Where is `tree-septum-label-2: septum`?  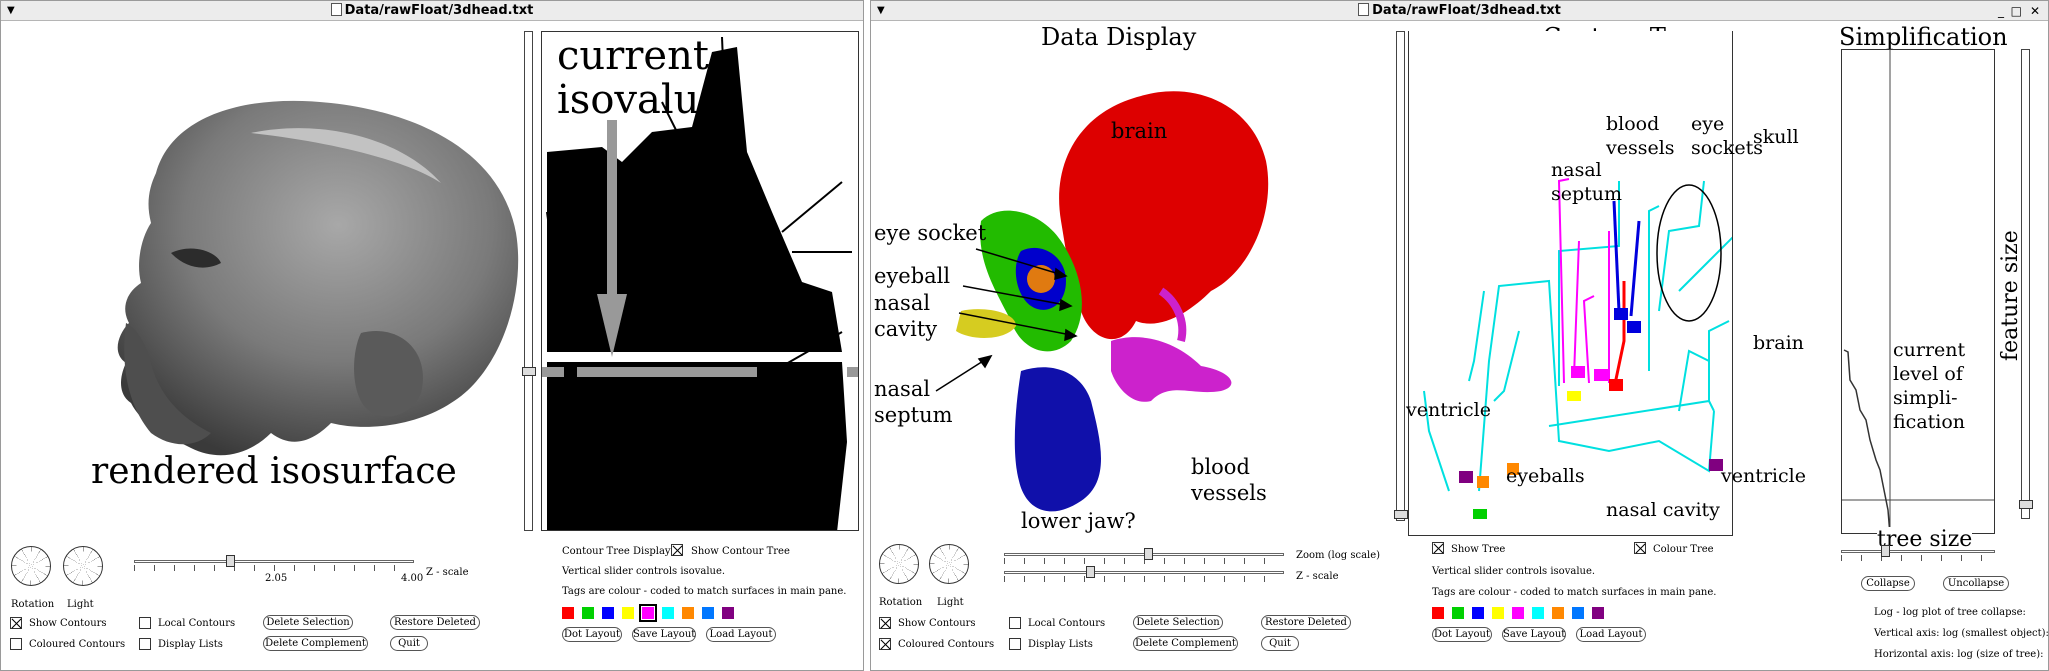
tree-septum-label-2: septum is located at coordinates (1587, 194).